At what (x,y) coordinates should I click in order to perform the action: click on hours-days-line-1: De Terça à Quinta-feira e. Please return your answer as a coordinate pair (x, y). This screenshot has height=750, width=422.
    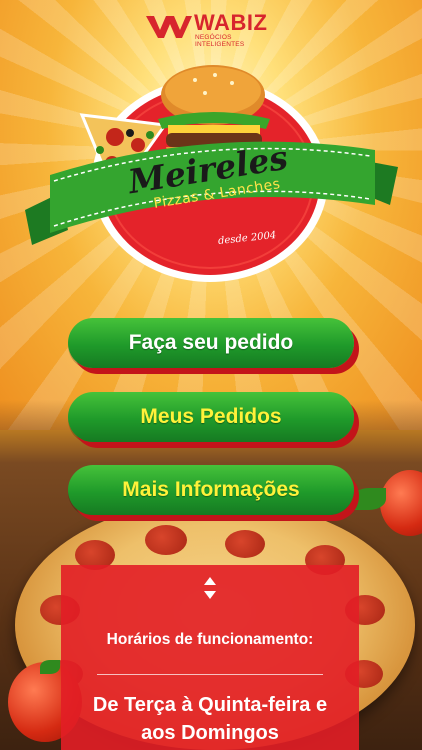
    Looking at the image, I should click on (210, 705).